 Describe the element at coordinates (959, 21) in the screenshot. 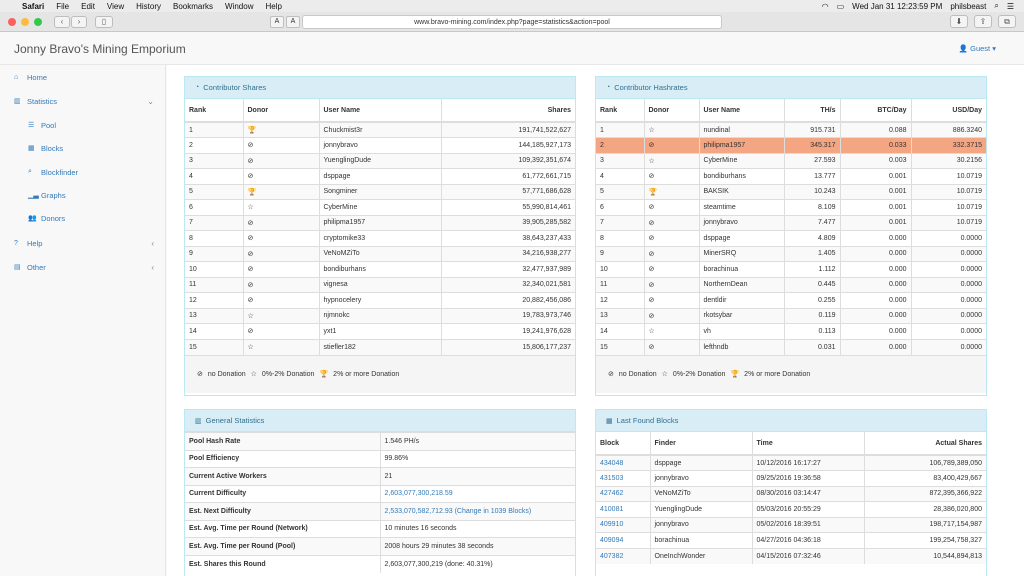

I see `downloads-icon: ⬇` at that location.